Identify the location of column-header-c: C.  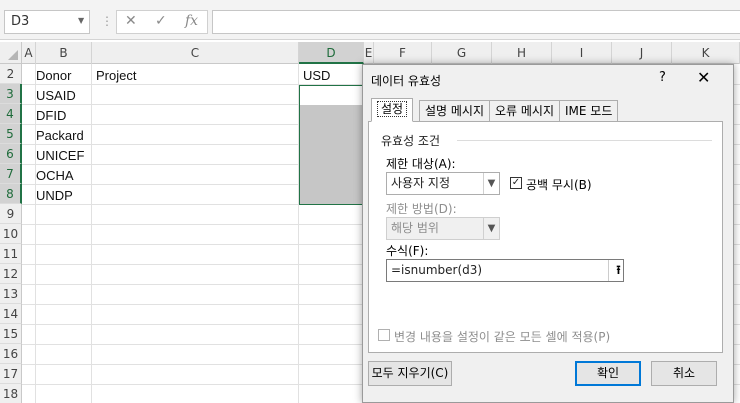
(195, 53).